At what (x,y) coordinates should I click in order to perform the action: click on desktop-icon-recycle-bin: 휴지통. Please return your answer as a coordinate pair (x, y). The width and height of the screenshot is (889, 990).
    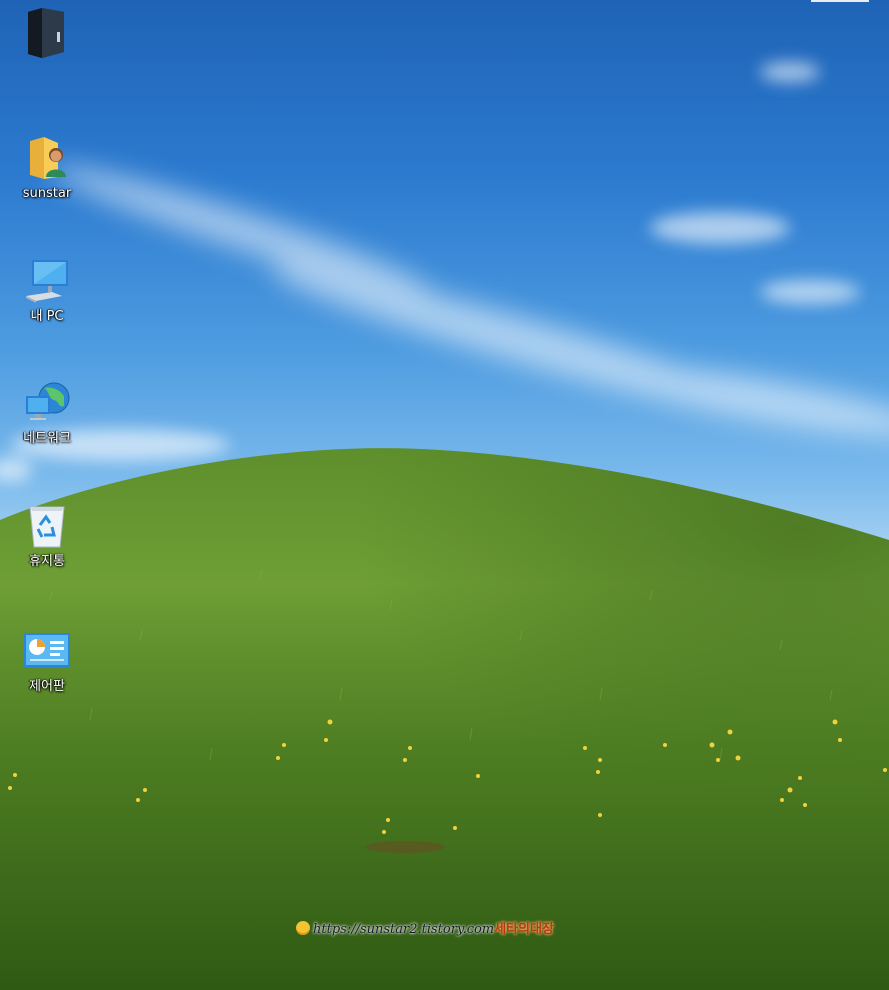
    Looking at the image, I should click on (47, 535).